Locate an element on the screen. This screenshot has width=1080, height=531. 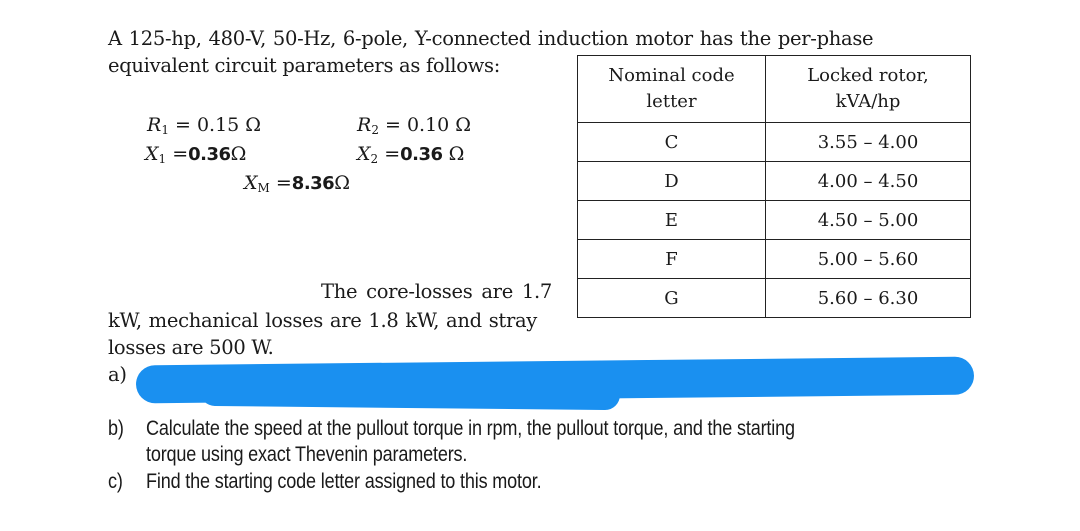
kva-range-cell: 4.00 – 4.50 is located at coordinates (868, 181).